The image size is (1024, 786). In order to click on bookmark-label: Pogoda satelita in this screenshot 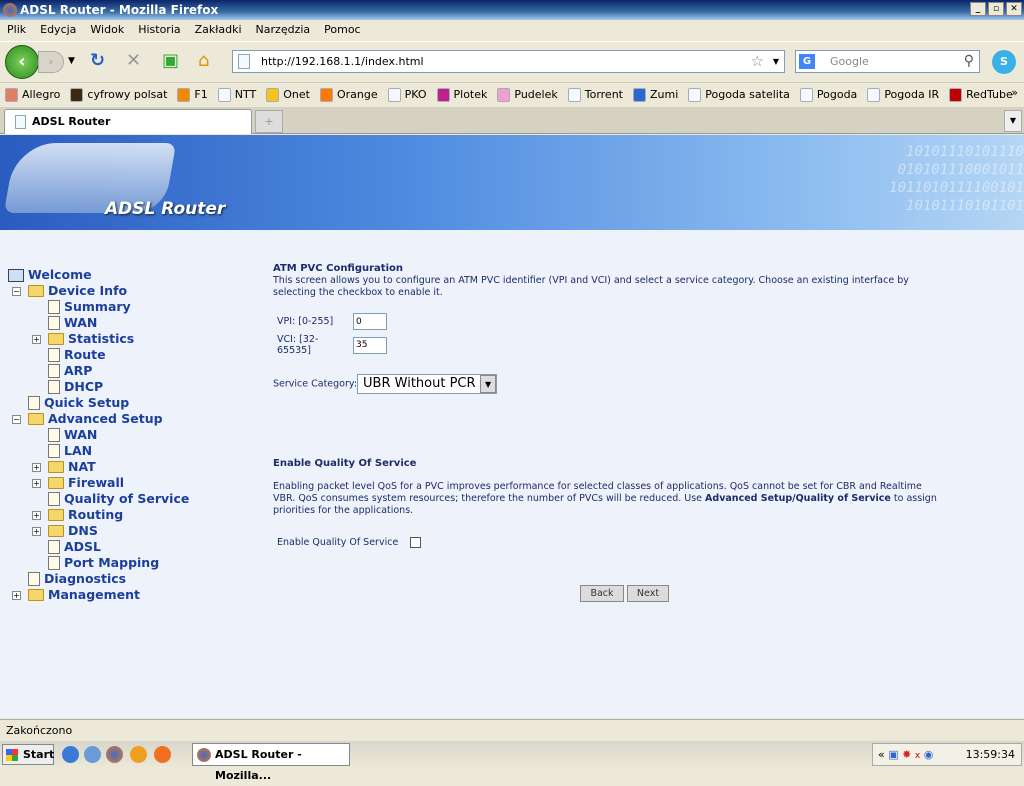, I will do `click(747, 94)`.